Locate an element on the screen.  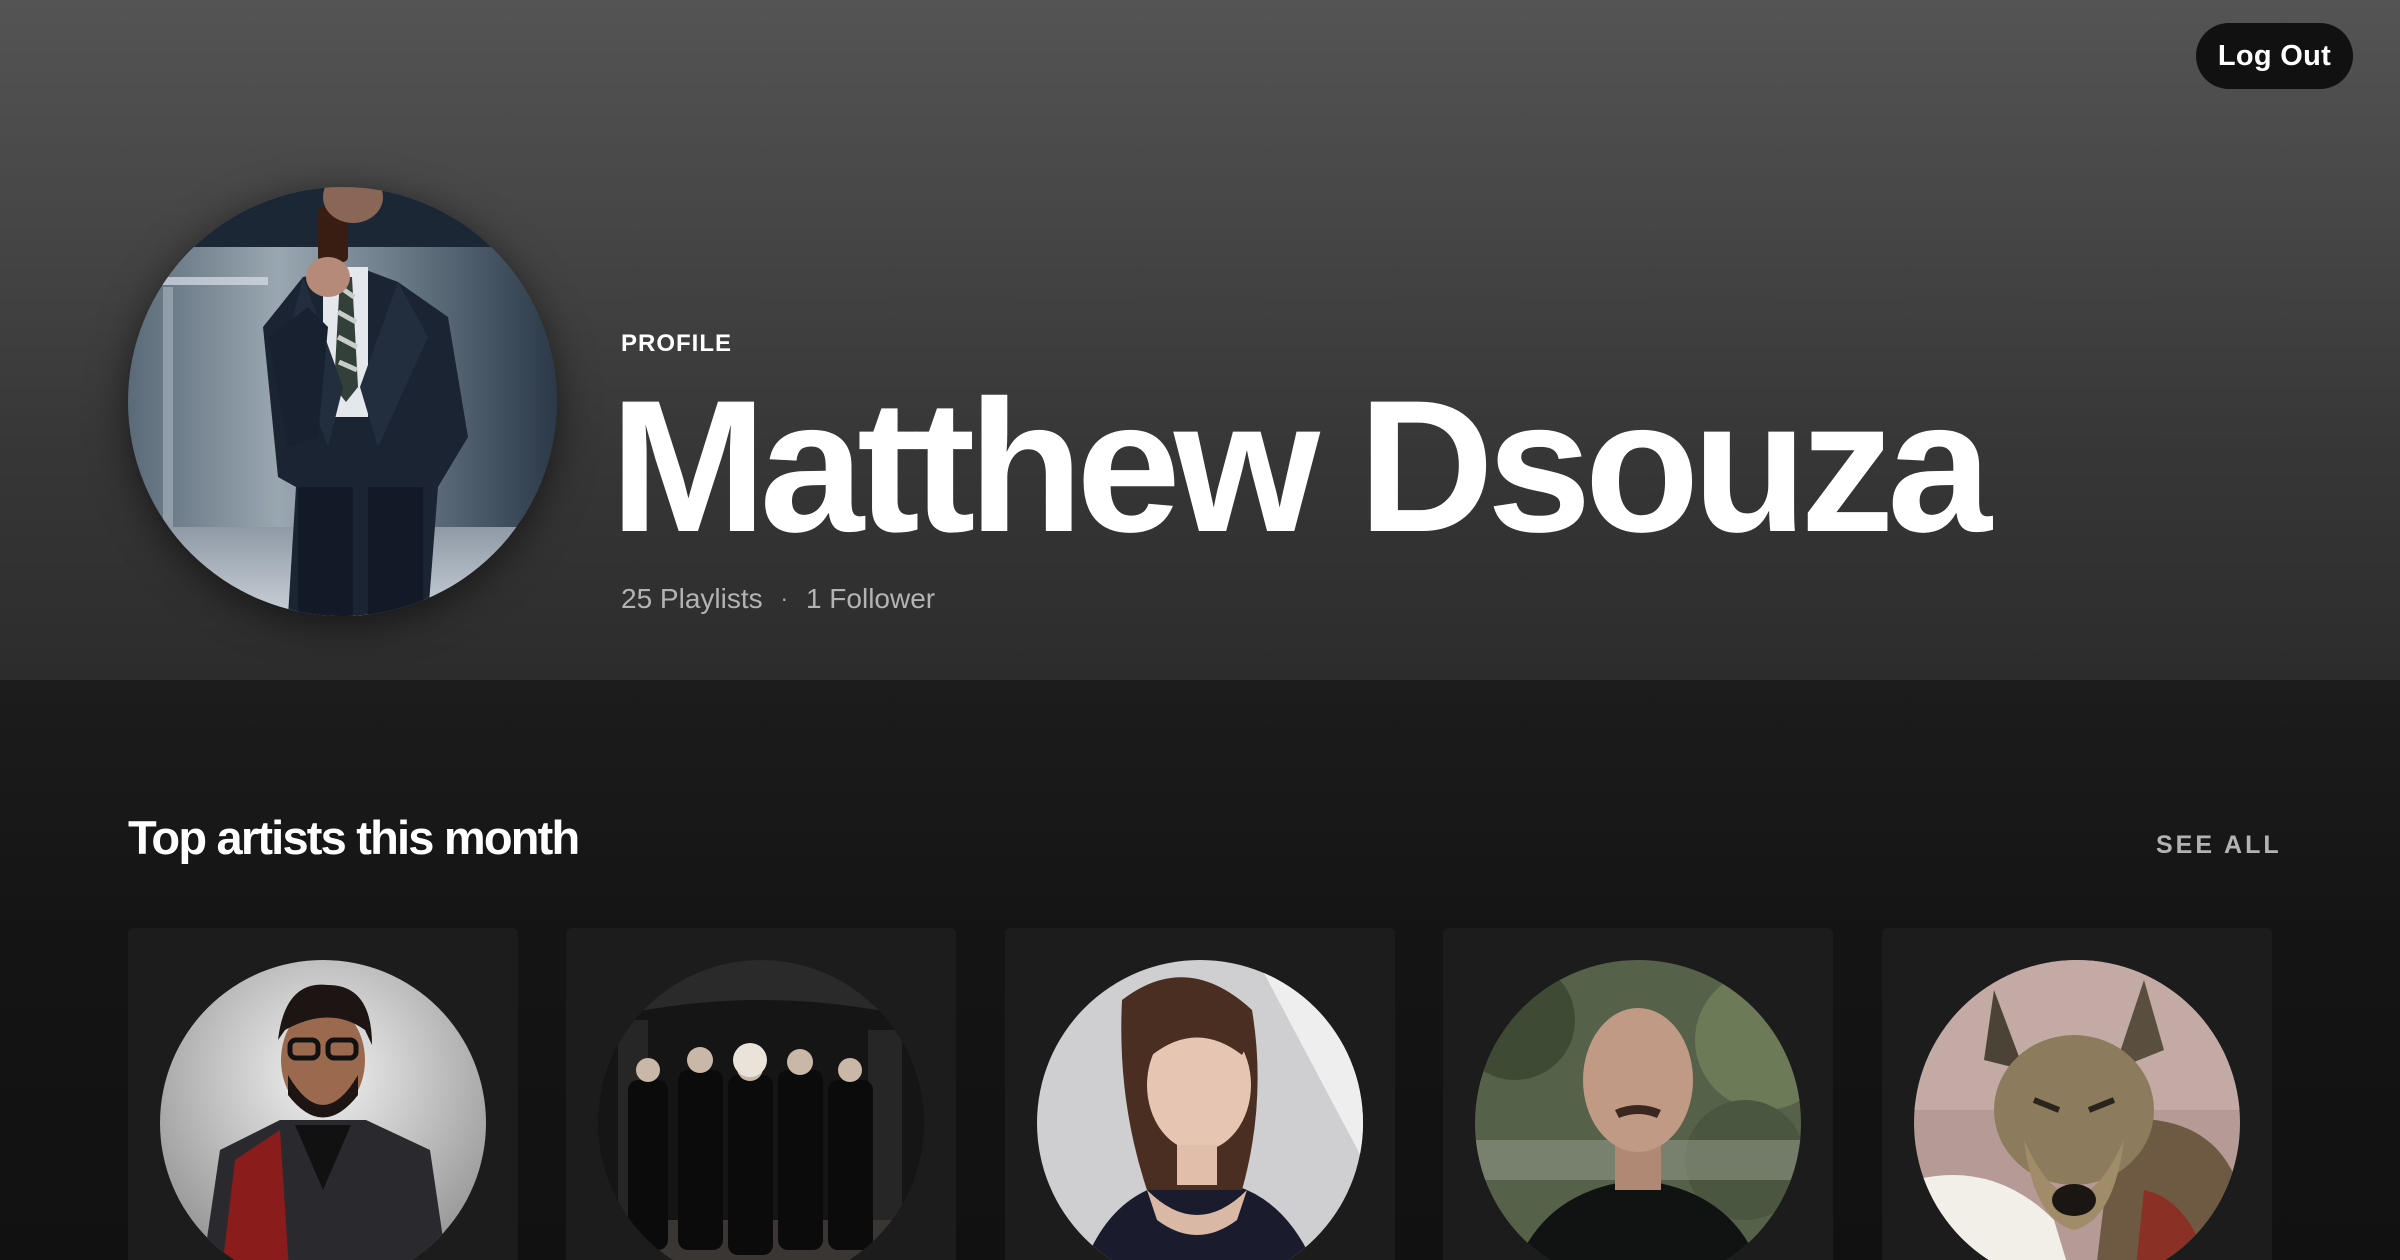
profile-type-label: PROFILE is located at coordinates (677, 343).